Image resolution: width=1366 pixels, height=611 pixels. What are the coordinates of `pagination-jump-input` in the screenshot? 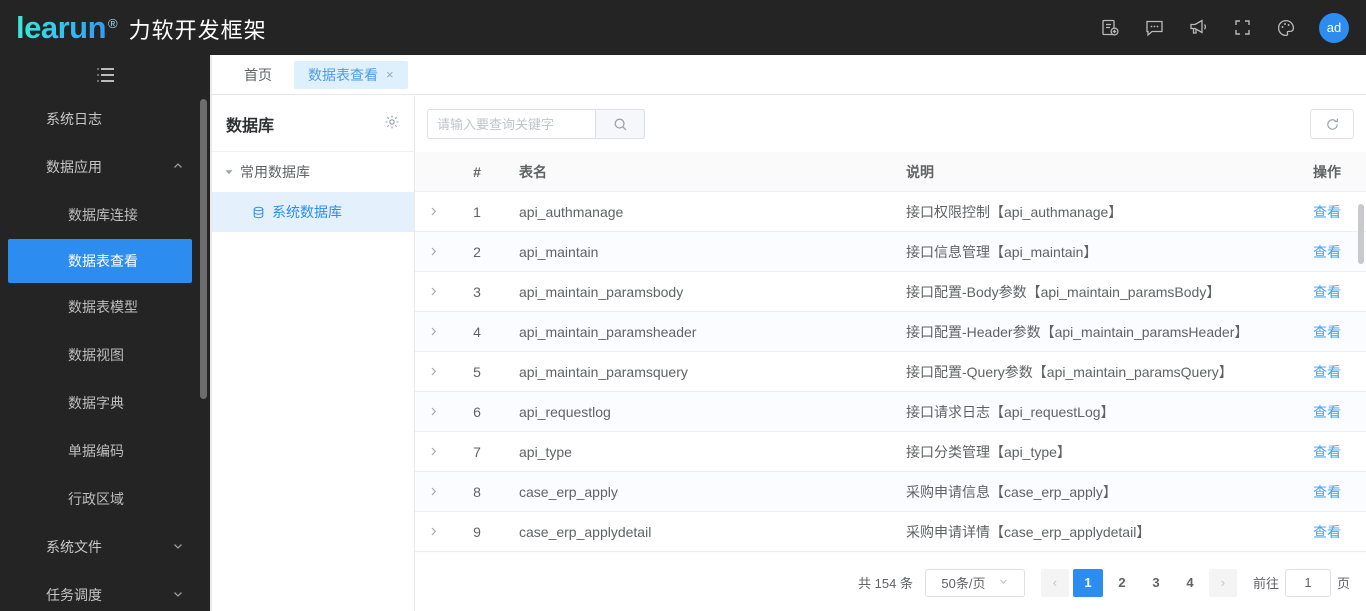 It's located at (1307, 582).